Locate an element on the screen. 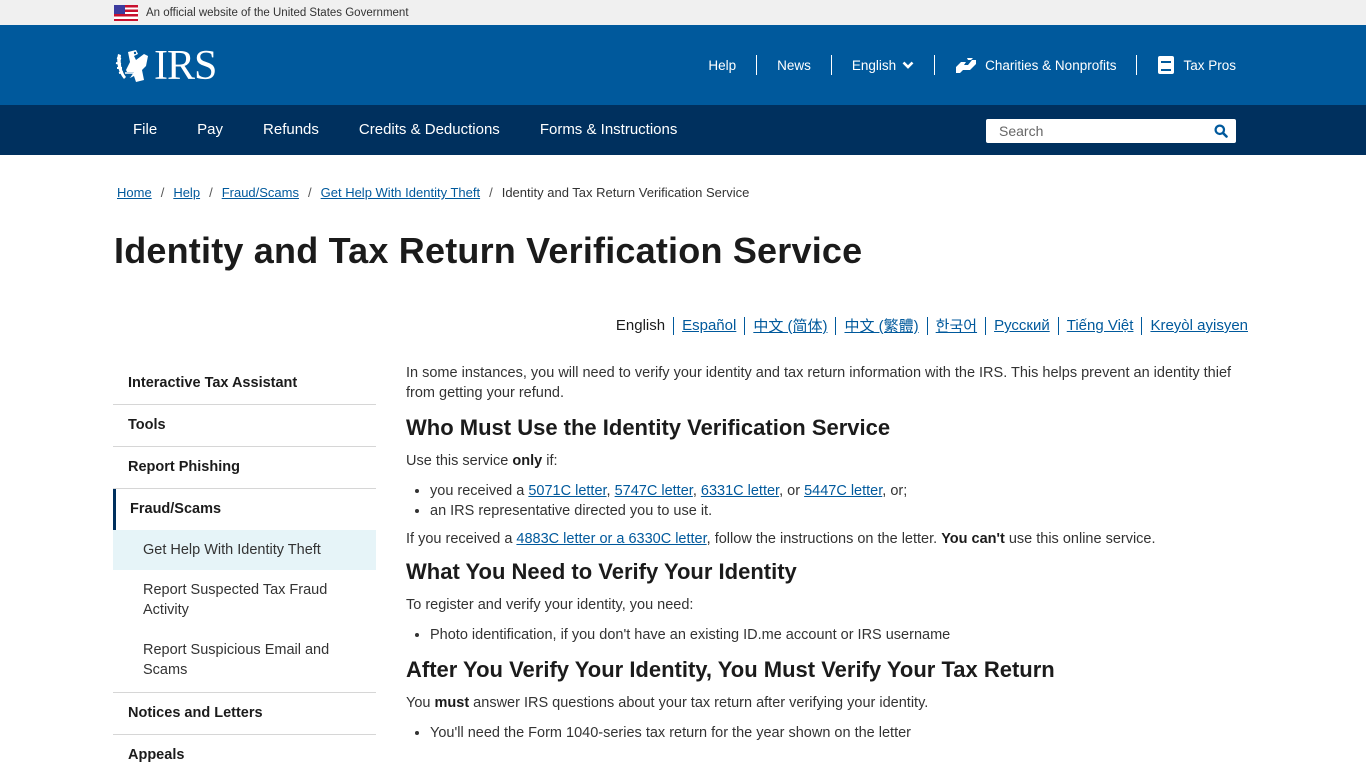 The width and height of the screenshot is (1366, 776). sidebar-item-appeals: Appeals is located at coordinates (244, 755).